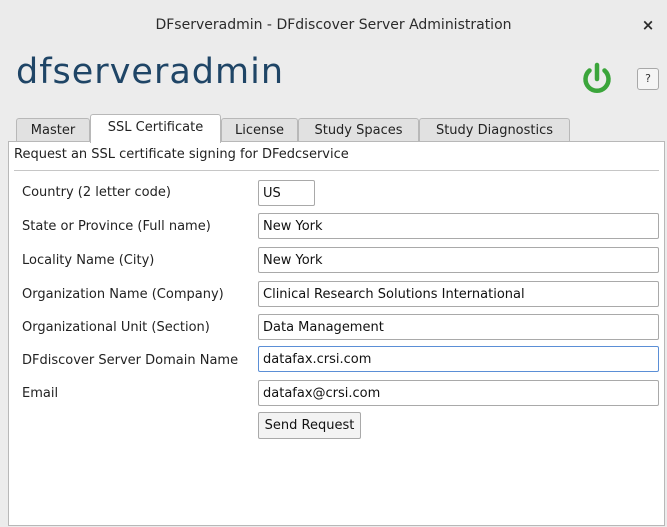 This screenshot has width=667, height=527. What do you see at coordinates (458, 294) in the screenshot?
I see `organization-field` at bounding box center [458, 294].